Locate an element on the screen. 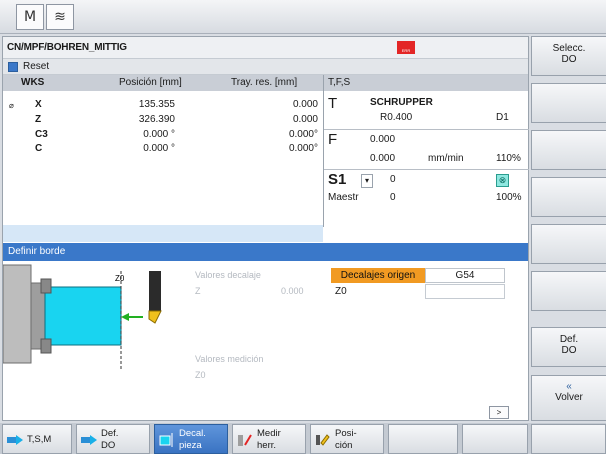  tsm-button: T,S,M is located at coordinates (37, 439).